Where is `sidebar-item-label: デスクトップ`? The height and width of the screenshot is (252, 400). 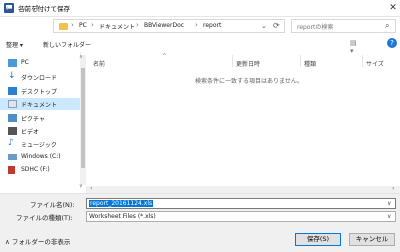 sidebar-item-label: デスクトップ is located at coordinates (39, 92).